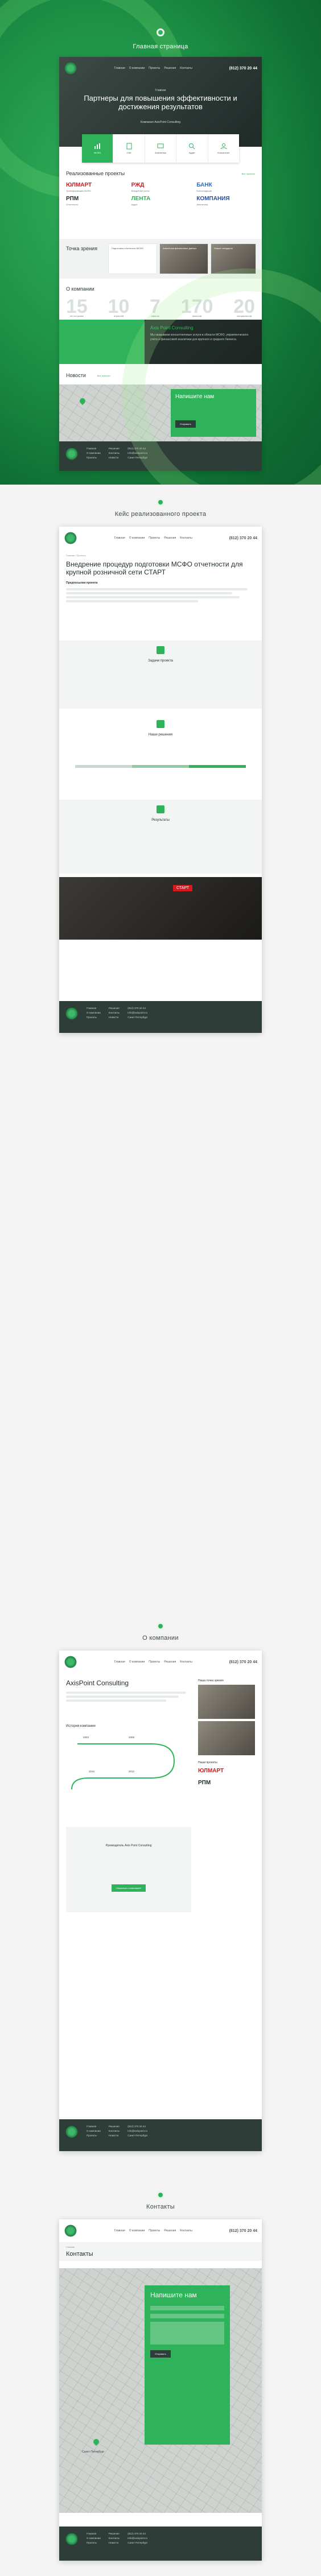 This screenshot has width=321, height=2576. I want to click on contact-map: Напишите нам Отправить, so click(160, 412).